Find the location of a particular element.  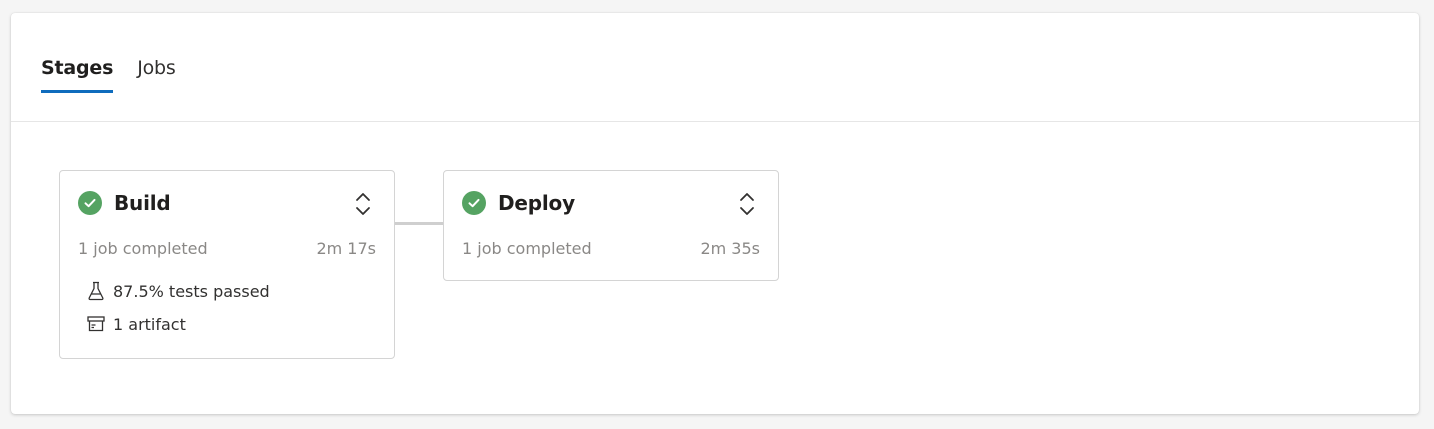

tab-stages: Stages is located at coordinates (77, 74).